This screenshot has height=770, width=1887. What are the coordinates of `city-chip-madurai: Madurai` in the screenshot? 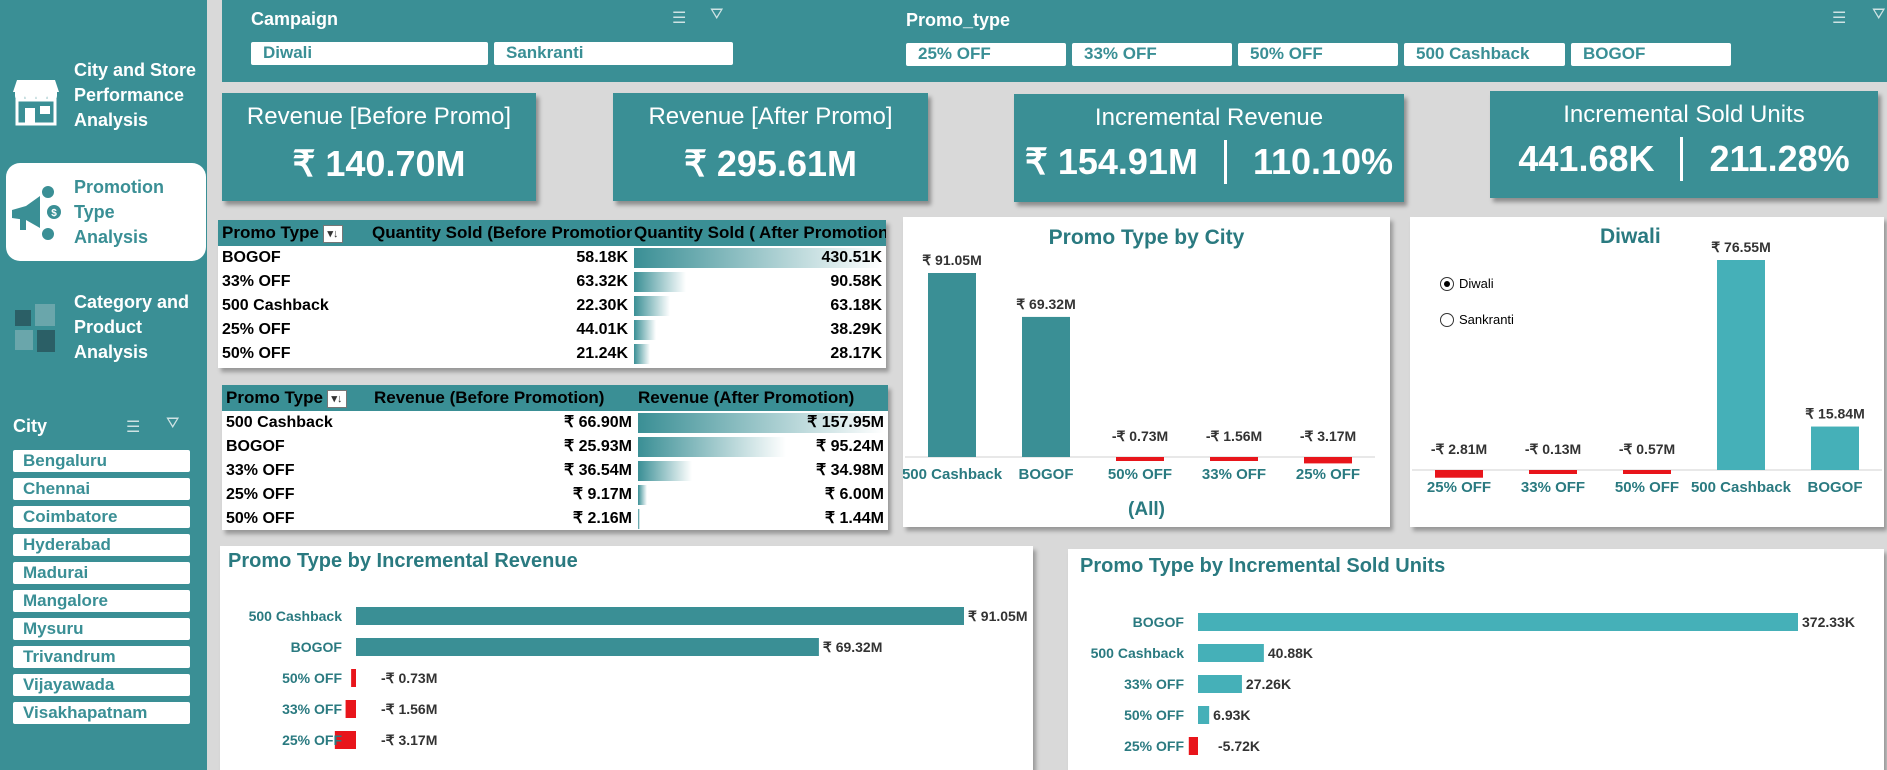 It's located at (101, 573).